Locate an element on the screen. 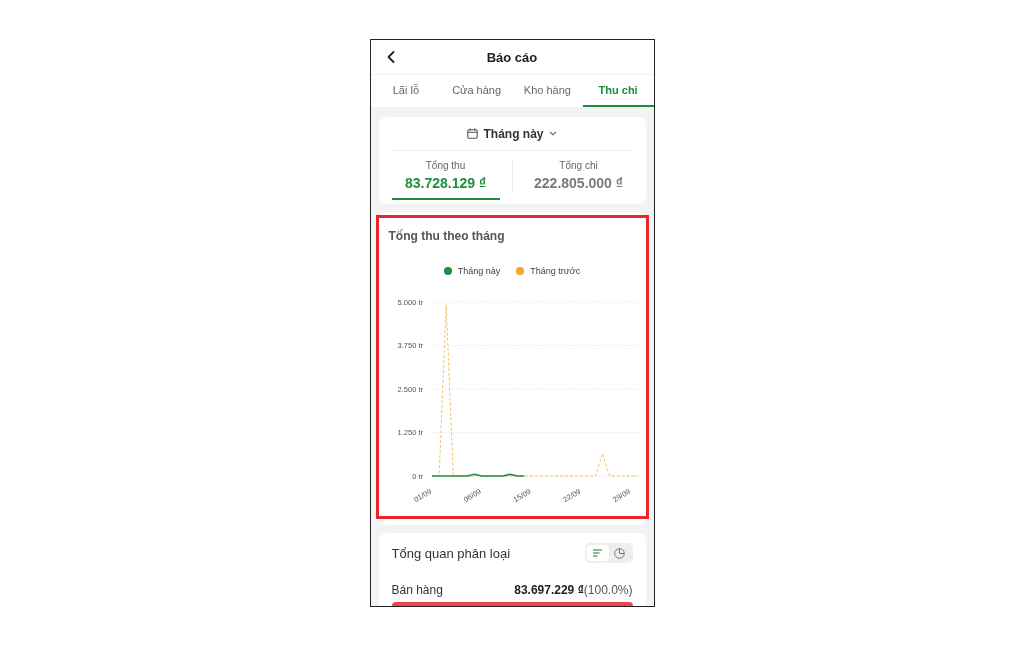  chart-title: Tổng thu theo tháng is located at coordinates (446, 236).